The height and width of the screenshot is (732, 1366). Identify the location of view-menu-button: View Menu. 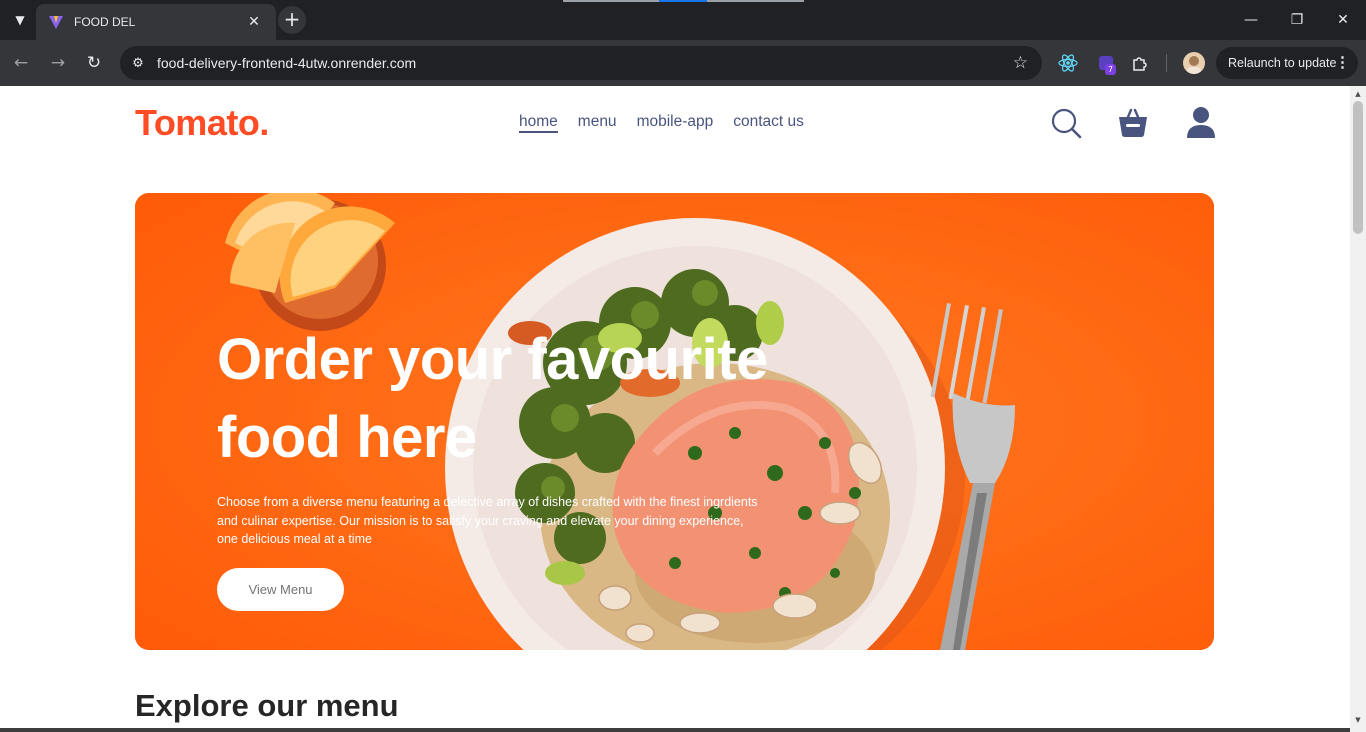
(280, 589).